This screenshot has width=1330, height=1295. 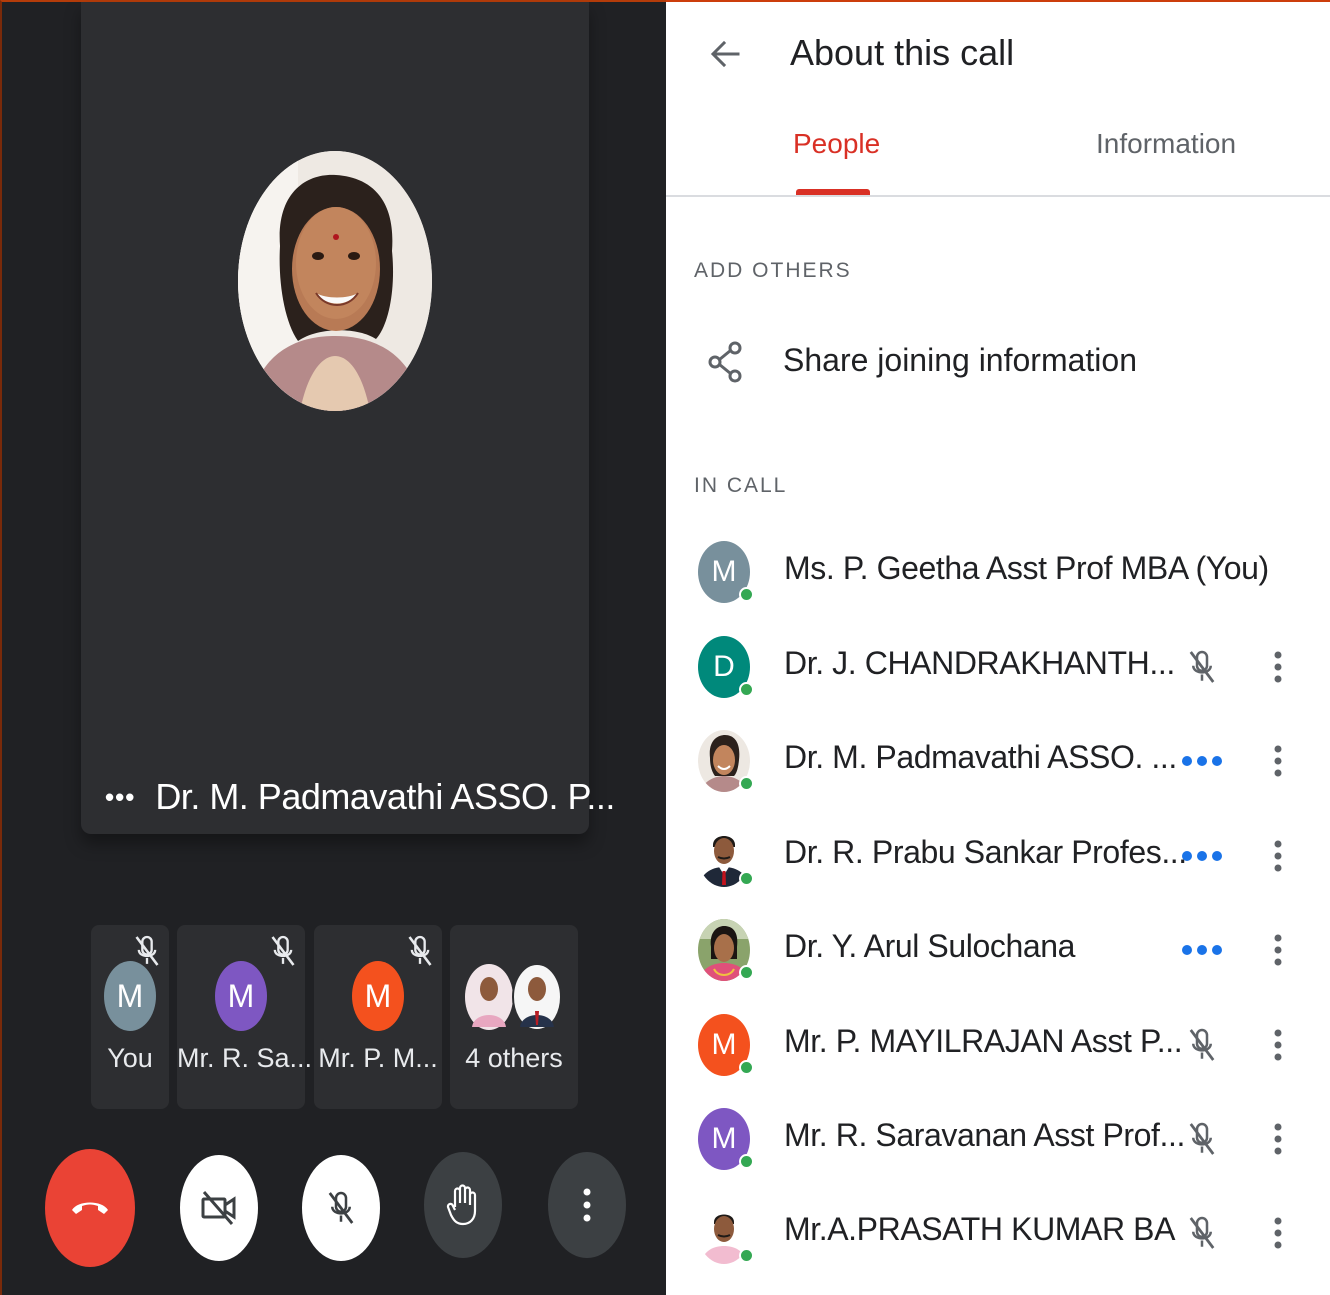 I want to click on raise-hand-button, so click(x=463, y=1205).